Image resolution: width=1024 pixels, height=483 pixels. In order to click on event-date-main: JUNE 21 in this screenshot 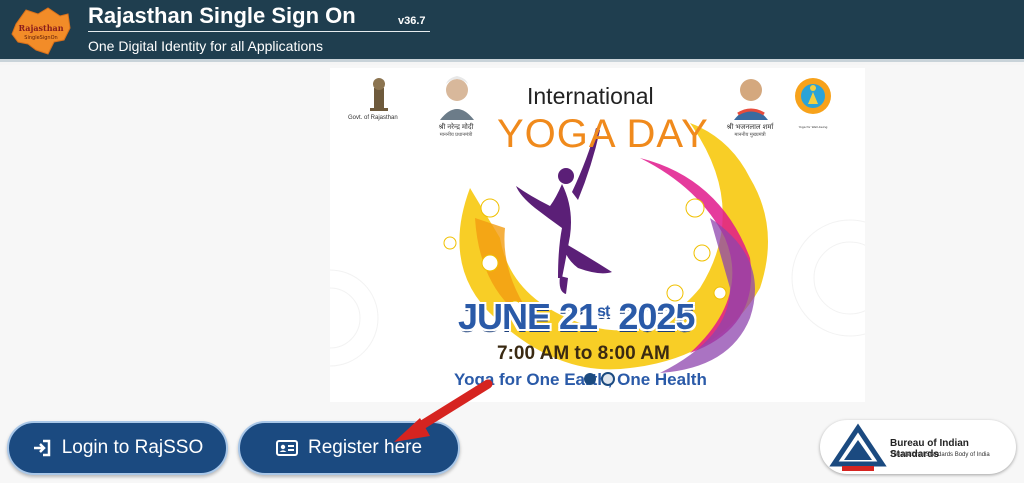, I will do `click(528, 316)`.